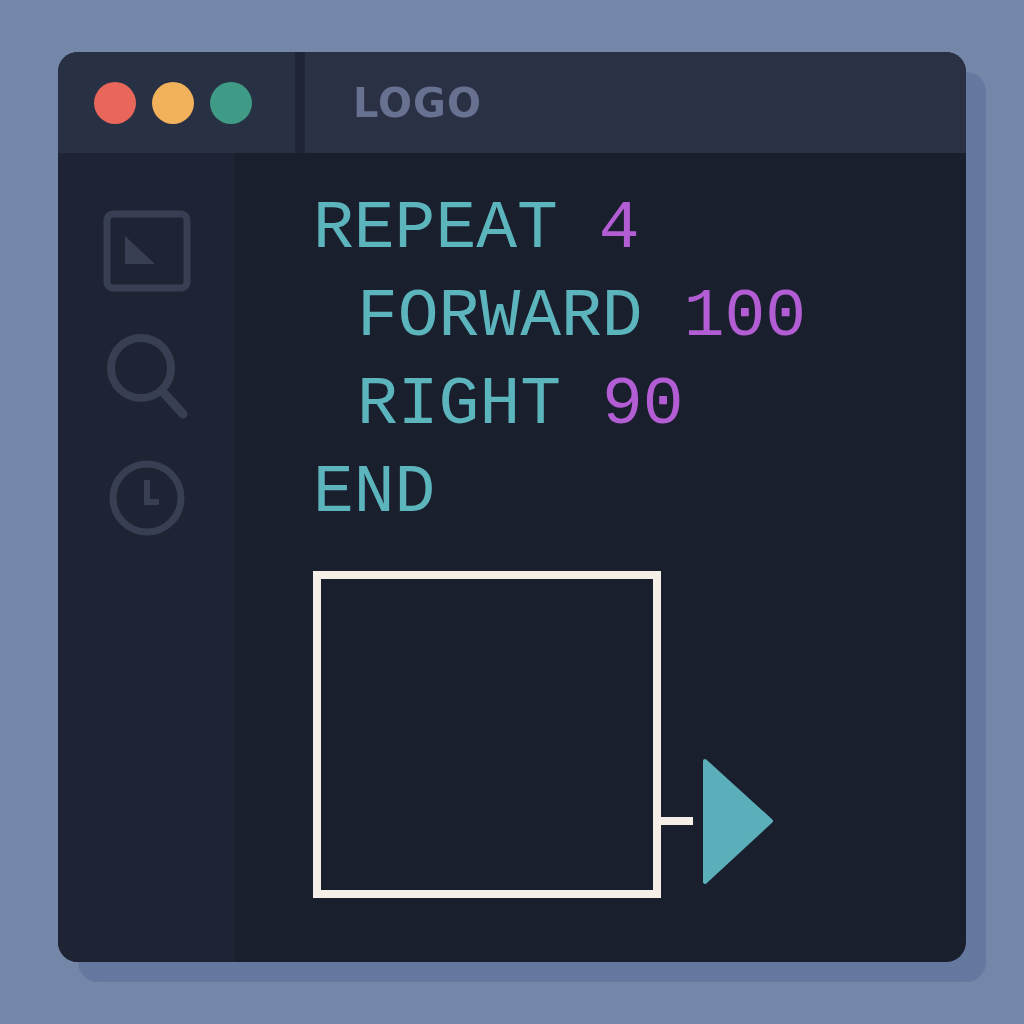 The width and height of the screenshot is (1024, 1024). Describe the element at coordinates (745, 317) in the screenshot. I see `code-number: 100` at that location.